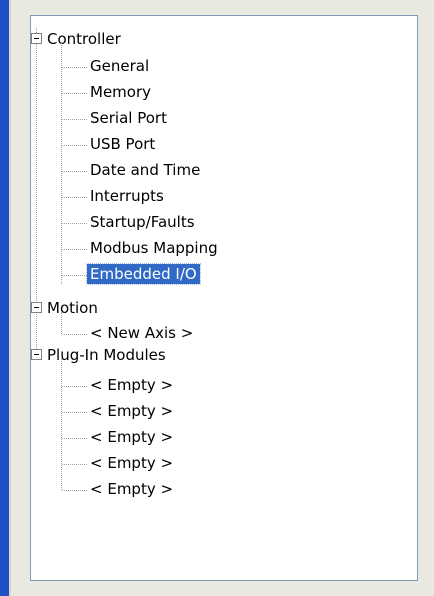 This screenshot has height=596, width=434. I want to click on tree-node-serial-port: Serial Port, so click(128, 118).